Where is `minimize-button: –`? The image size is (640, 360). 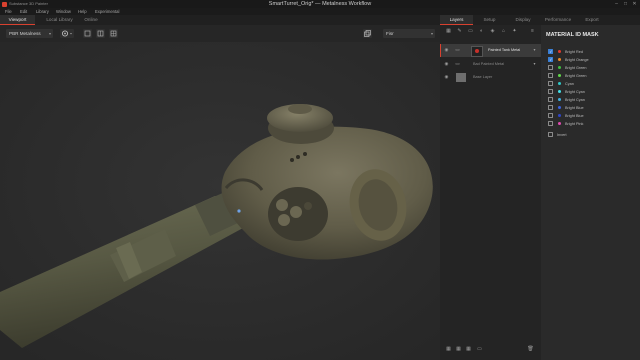
minimize-button: – is located at coordinates (616, 4).